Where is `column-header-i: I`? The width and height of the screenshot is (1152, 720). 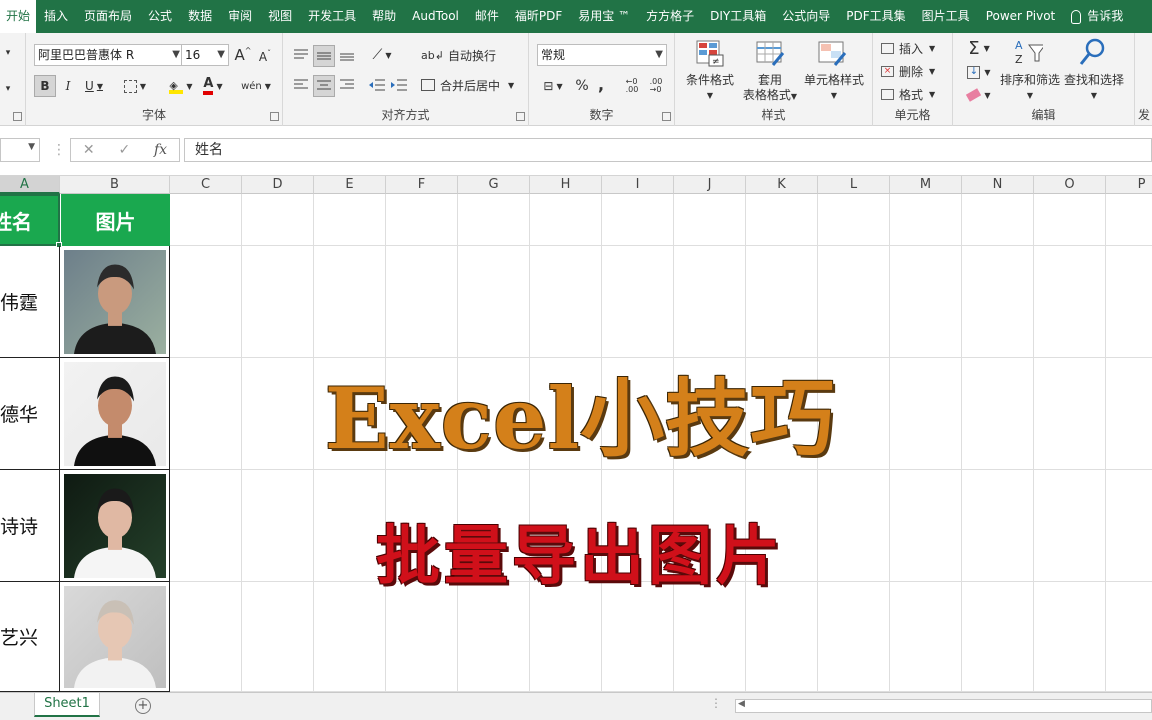 column-header-i: I is located at coordinates (638, 185).